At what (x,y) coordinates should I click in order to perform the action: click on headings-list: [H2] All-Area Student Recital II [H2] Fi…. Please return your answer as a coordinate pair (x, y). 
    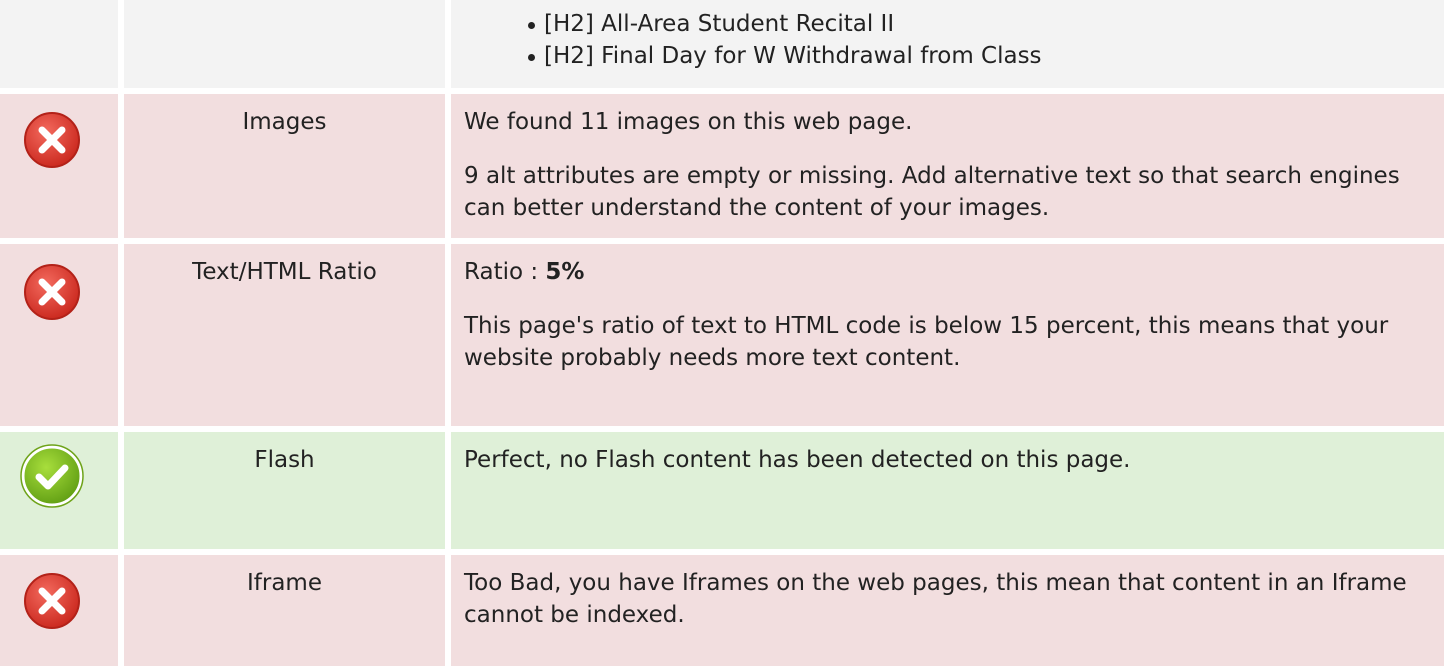
    Looking at the image, I should click on (985, 40).